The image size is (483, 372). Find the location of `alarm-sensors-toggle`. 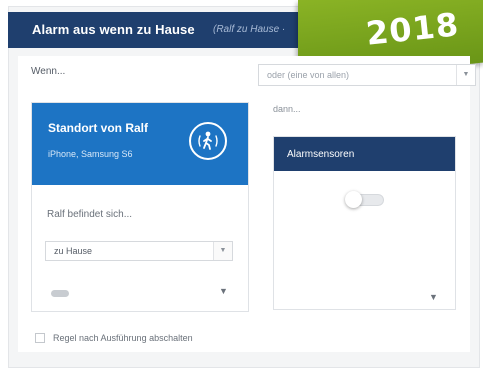

alarm-sensors-toggle is located at coordinates (364, 199).